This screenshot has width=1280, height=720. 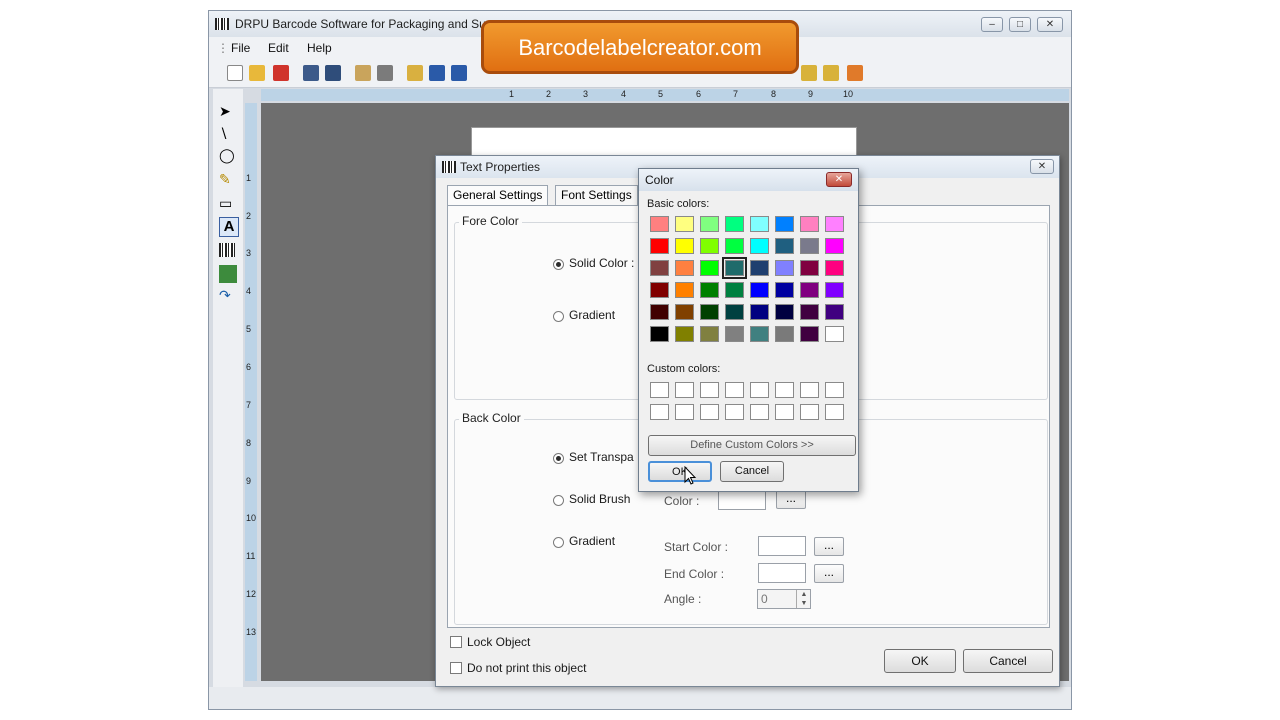 What do you see at coordinates (809, 73) in the screenshot?
I see `lock-icon` at bounding box center [809, 73].